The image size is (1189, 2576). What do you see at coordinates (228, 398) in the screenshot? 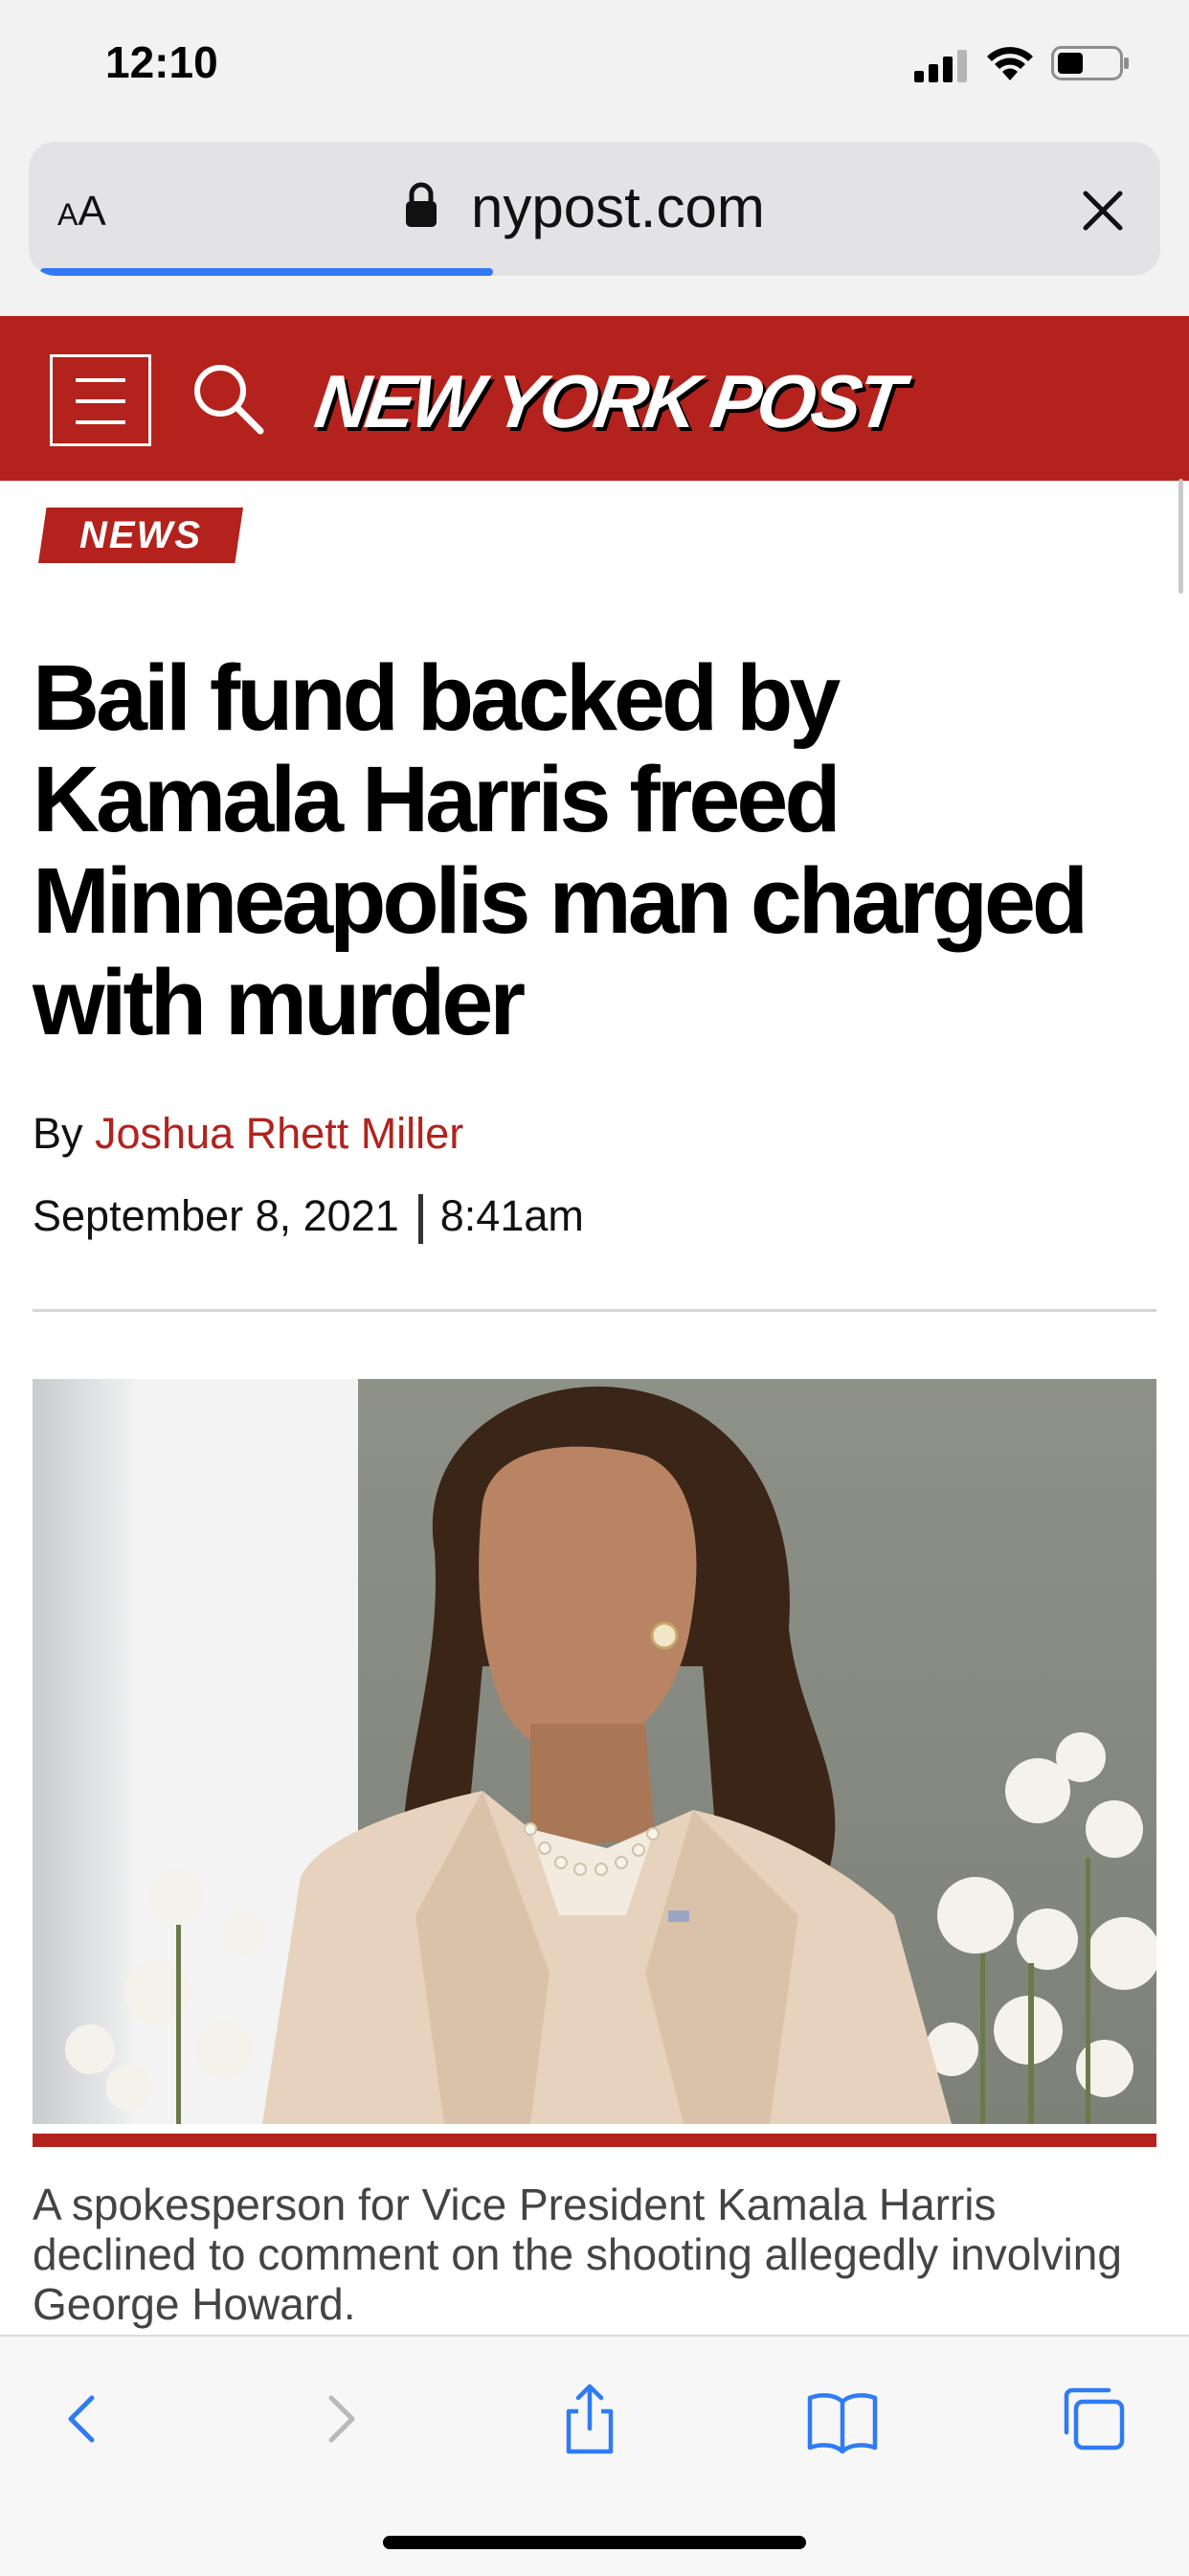
I see `search-icon` at bounding box center [228, 398].